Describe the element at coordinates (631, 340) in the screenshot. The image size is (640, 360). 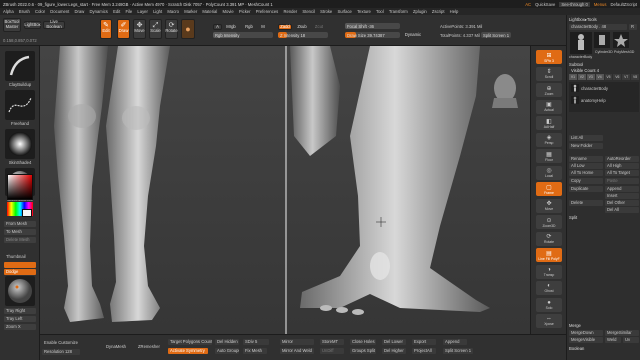
I see `uv-button: Uv` at that location.